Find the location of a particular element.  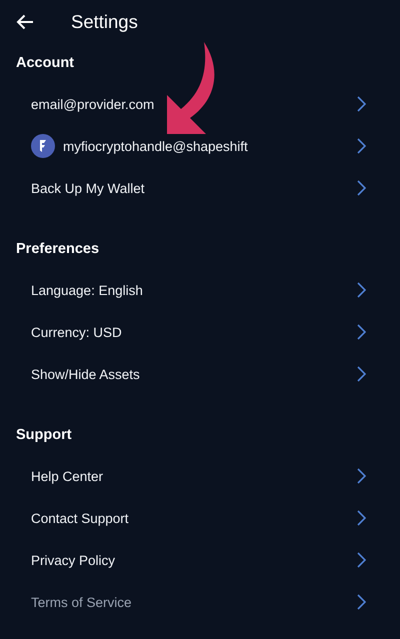

settings-item: Privacy Policy is located at coordinates (200, 560).